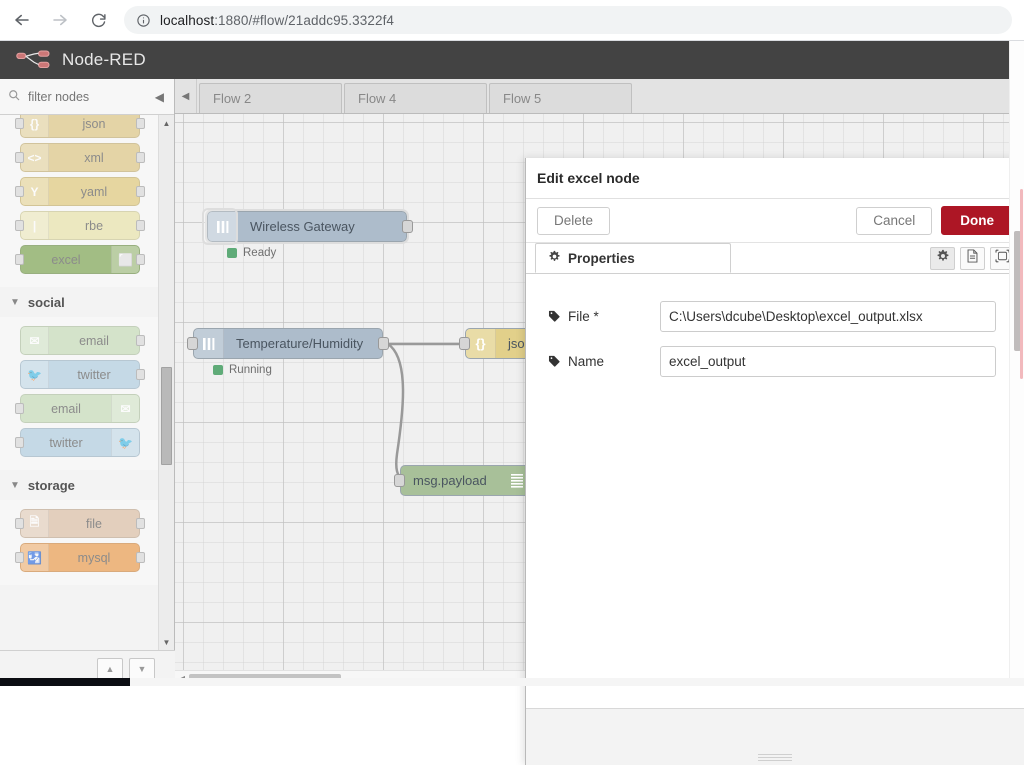 This screenshot has height=765, width=1024. Describe the element at coordinates (79, 302) in the screenshot. I see `palette-group-social: ▼social` at that location.